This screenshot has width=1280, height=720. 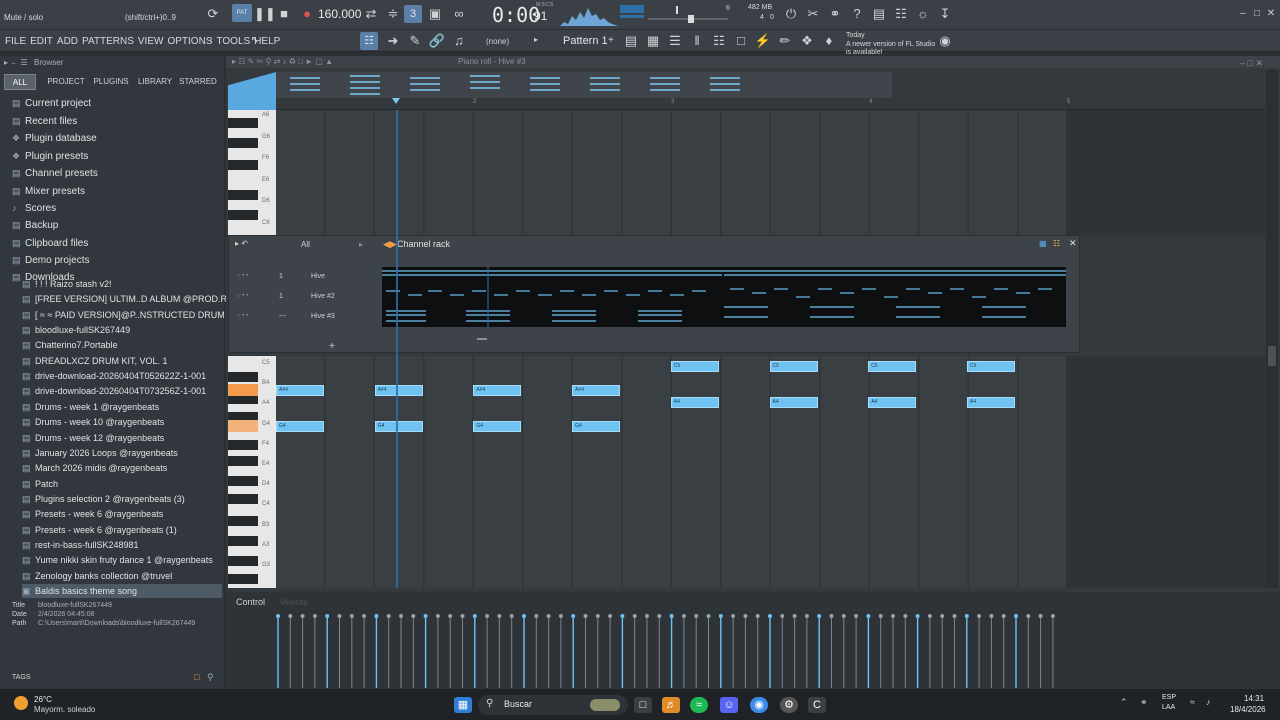 What do you see at coordinates (196, 677) in the screenshot?
I see `folder-icon: □` at bounding box center [196, 677].